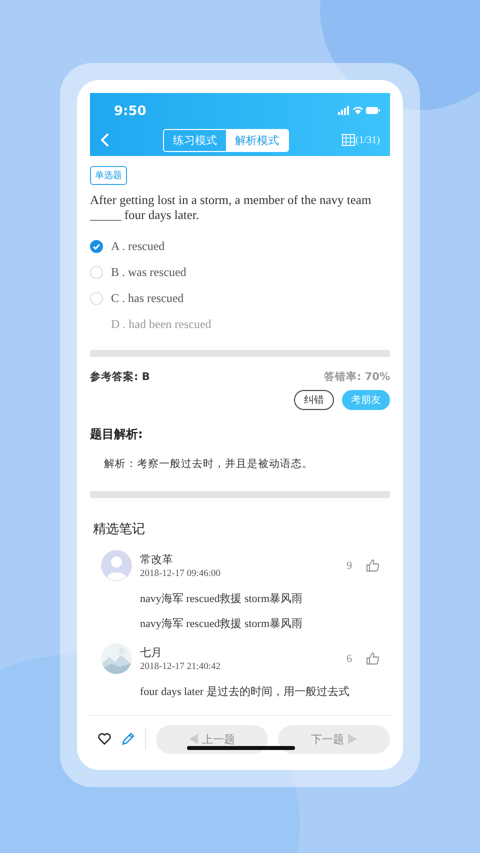 The image size is (480, 853). What do you see at coordinates (245, 692) in the screenshot?
I see `note-text: four days later 是过去的时间，用一般过去式` at bounding box center [245, 692].